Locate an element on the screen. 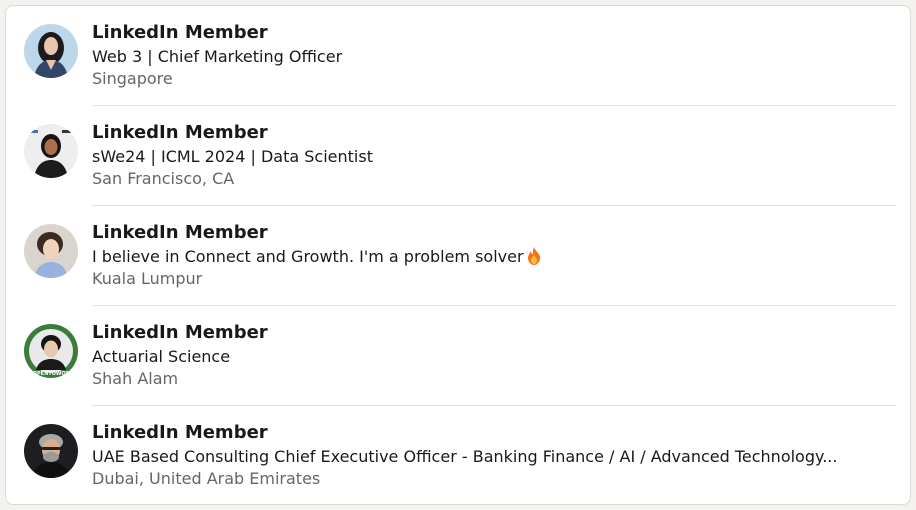 The width and height of the screenshot is (916, 510). member-location: Dubai, United Arab Emirates is located at coordinates (206, 478).